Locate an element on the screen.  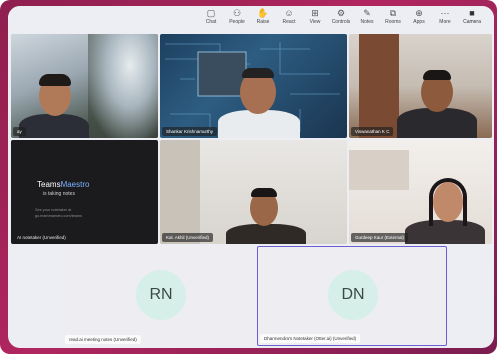
participant-name-tag: read.ai meeting notes (Unverified) is located at coordinates (103, 339).